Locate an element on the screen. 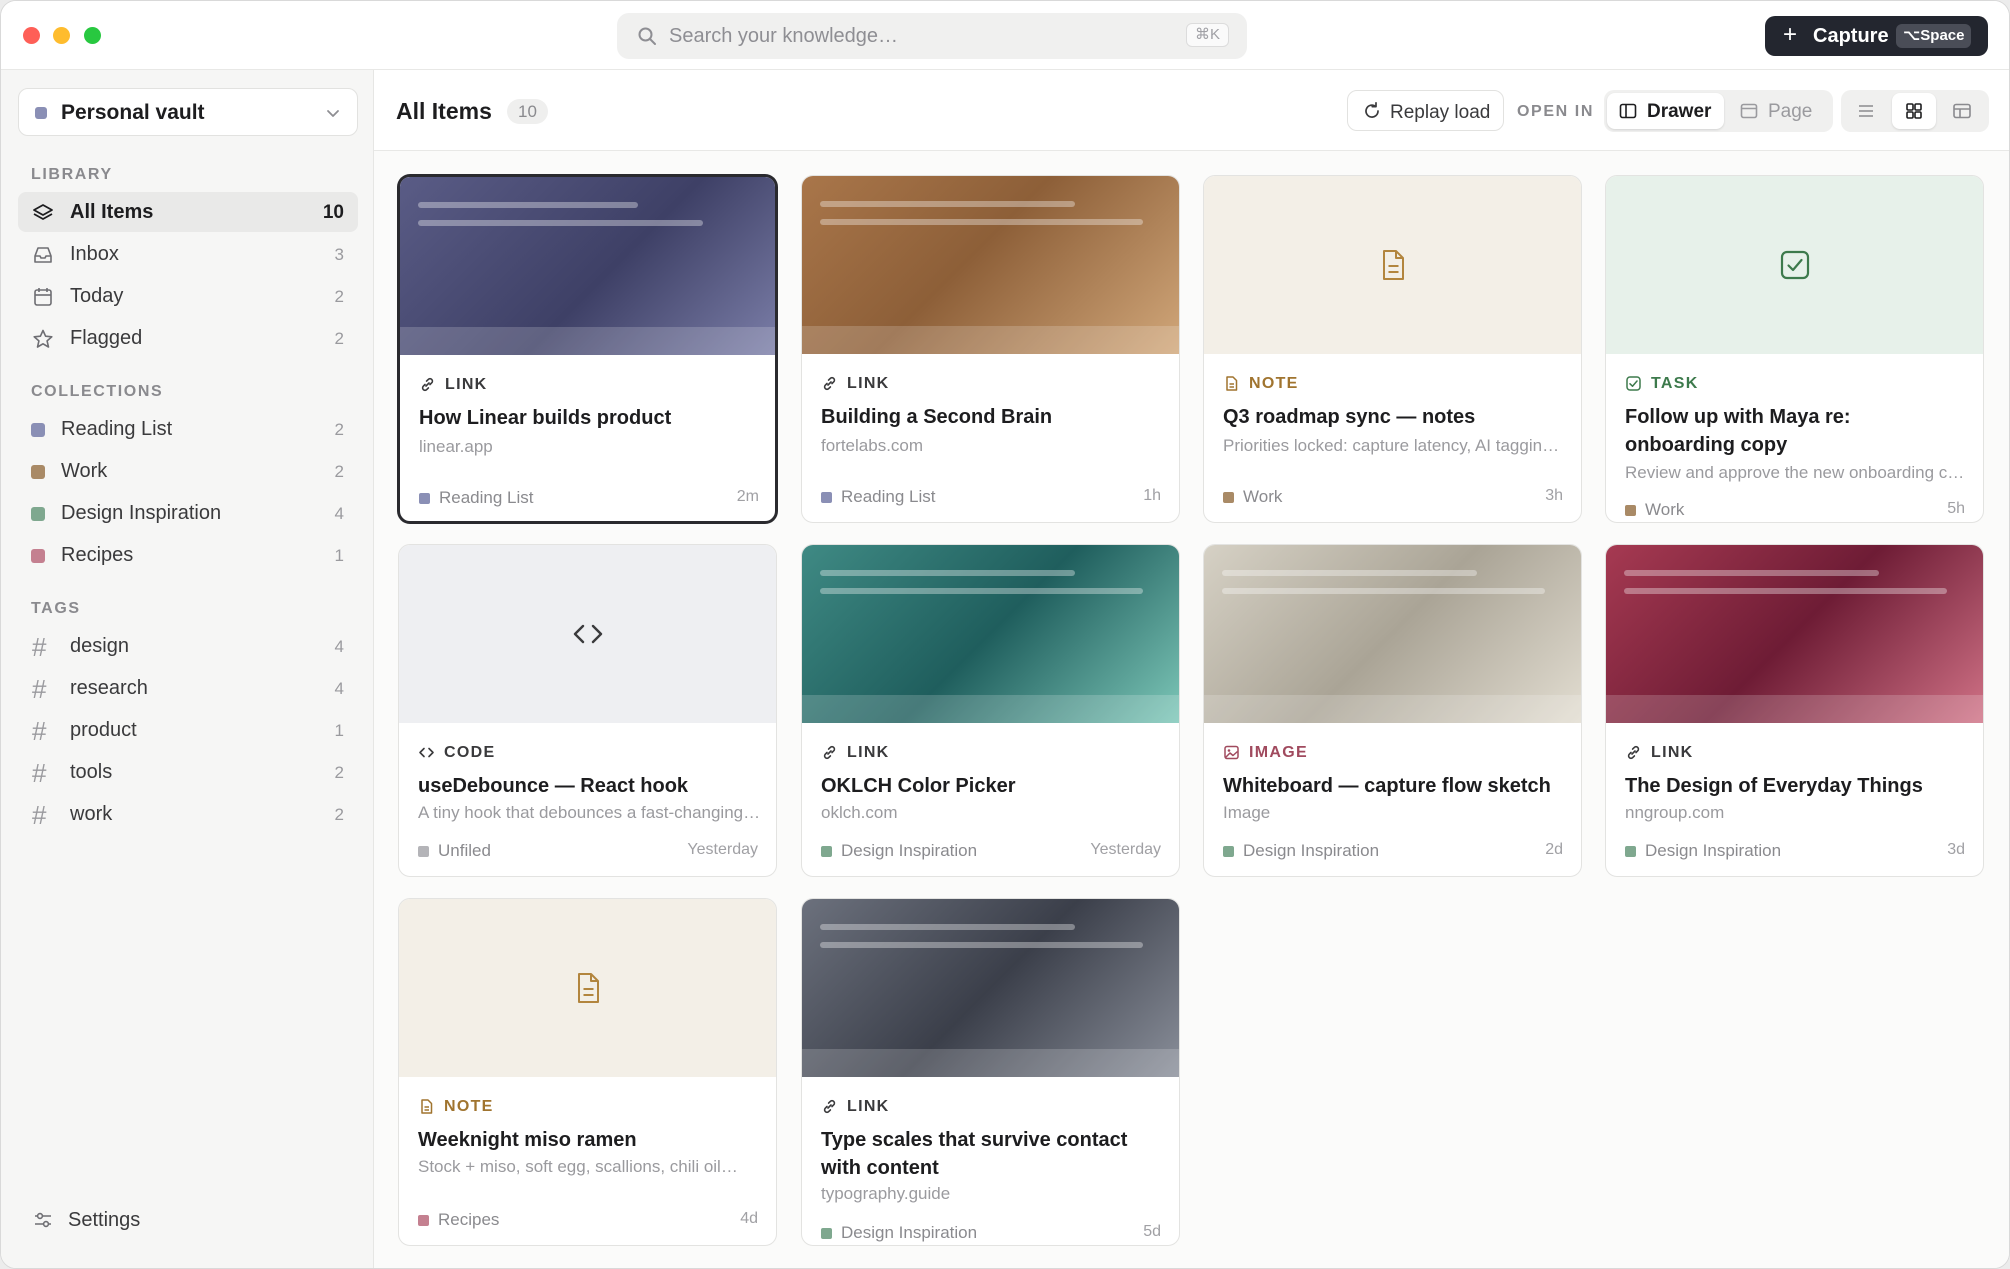 The image size is (2010, 1269). sidebar-item-design-inspiration: Design Inspiration 4 is located at coordinates (188, 513).